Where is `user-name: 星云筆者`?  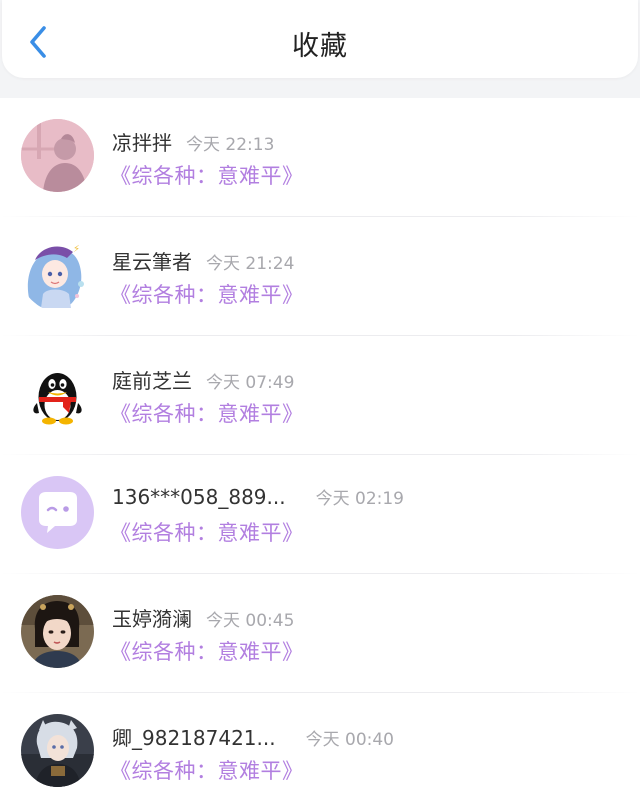 user-name: 星云筆者 is located at coordinates (152, 262).